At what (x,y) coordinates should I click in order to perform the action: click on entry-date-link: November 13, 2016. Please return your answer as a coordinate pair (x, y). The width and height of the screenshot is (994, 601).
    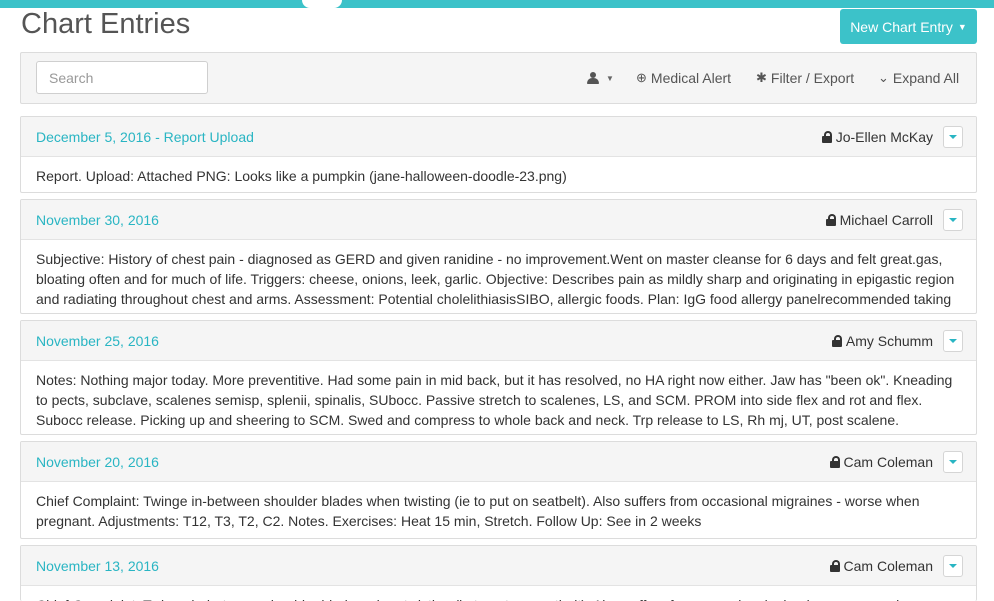
    Looking at the image, I should click on (97, 566).